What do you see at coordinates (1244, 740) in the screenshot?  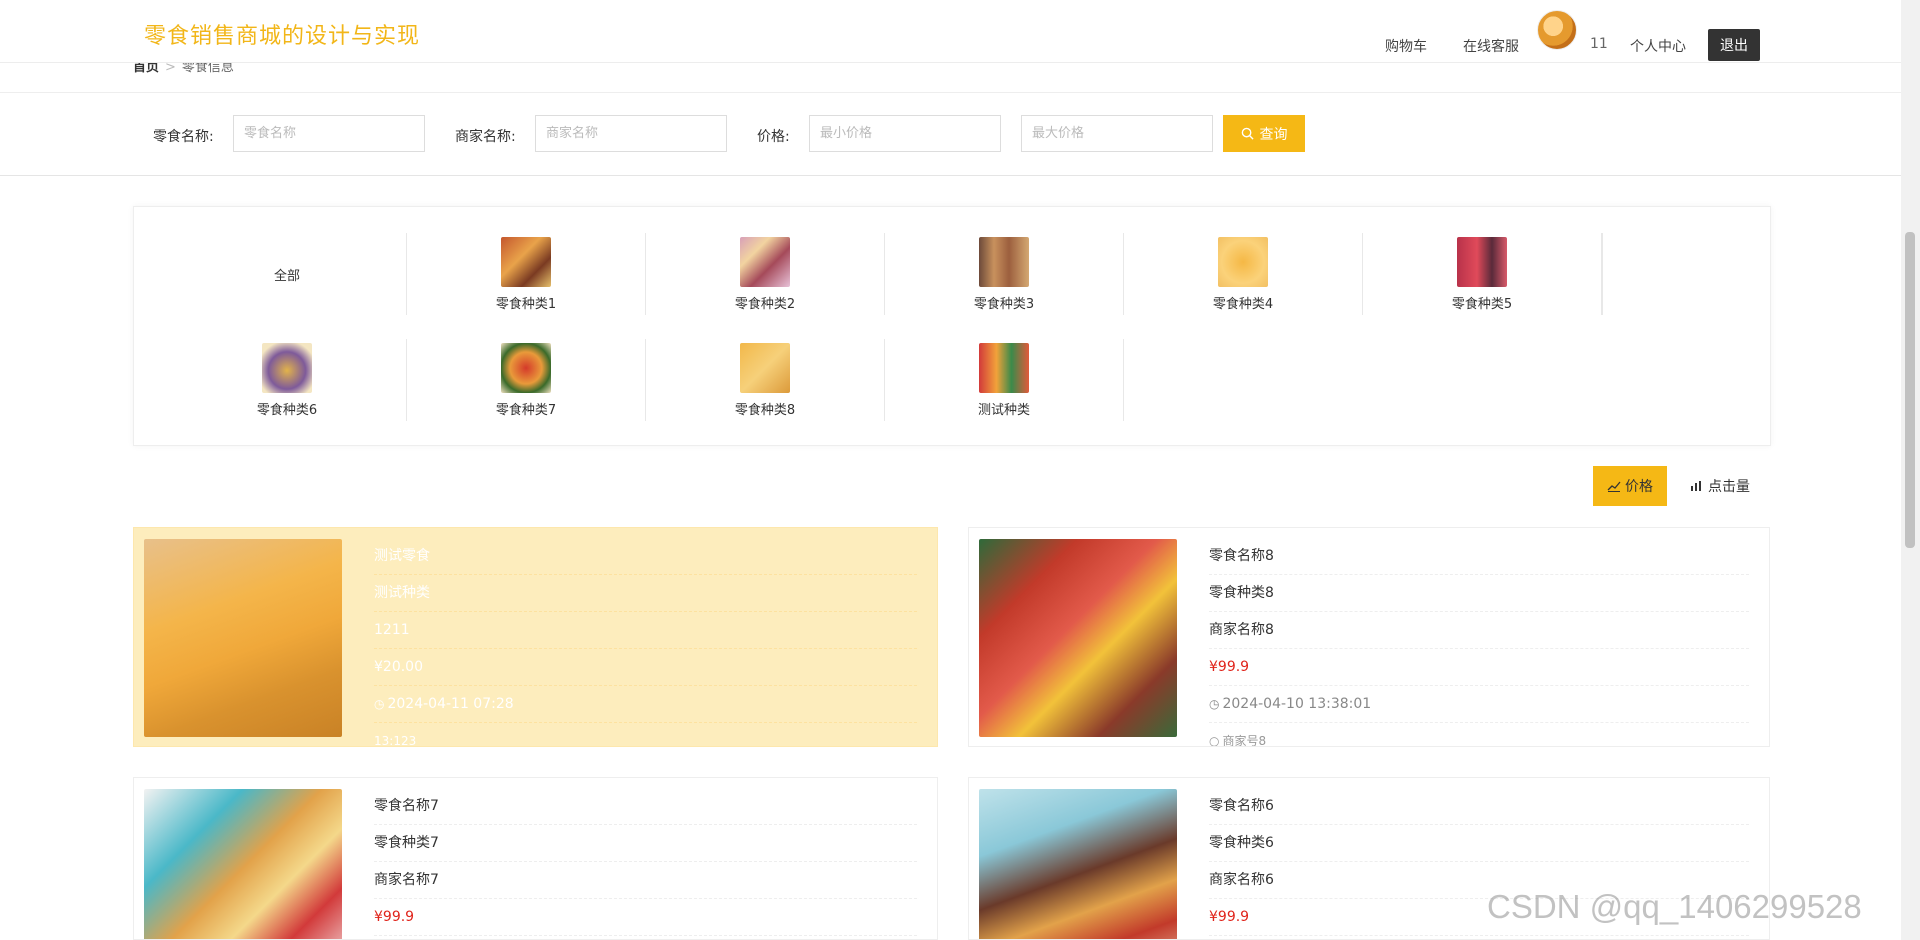 I see `product-extra: 商家号8` at bounding box center [1244, 740].